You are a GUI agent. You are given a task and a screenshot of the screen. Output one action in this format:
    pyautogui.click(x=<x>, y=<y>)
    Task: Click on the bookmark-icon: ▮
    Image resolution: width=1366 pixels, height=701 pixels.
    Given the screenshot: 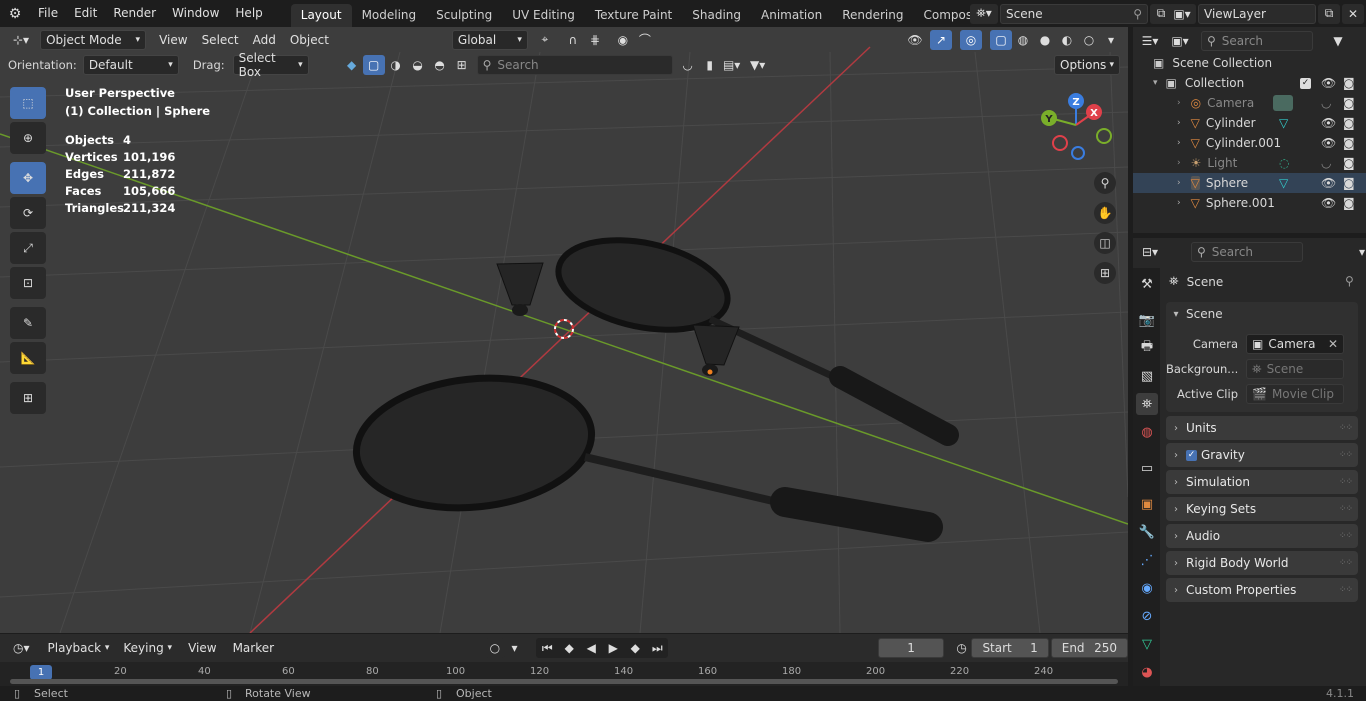 What is the action you would take?
    pyautogui.click(x=710, y=65)
    